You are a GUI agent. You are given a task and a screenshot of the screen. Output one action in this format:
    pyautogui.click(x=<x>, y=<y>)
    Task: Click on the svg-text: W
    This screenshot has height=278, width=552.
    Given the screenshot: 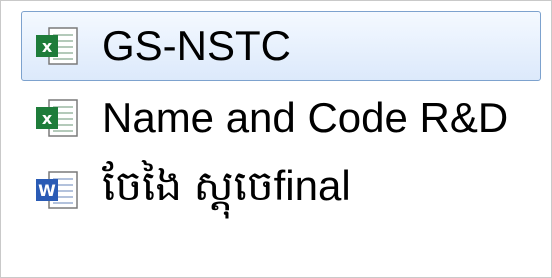 What is the action you would take?
    pyautogui.click(x=47, y=190)
    